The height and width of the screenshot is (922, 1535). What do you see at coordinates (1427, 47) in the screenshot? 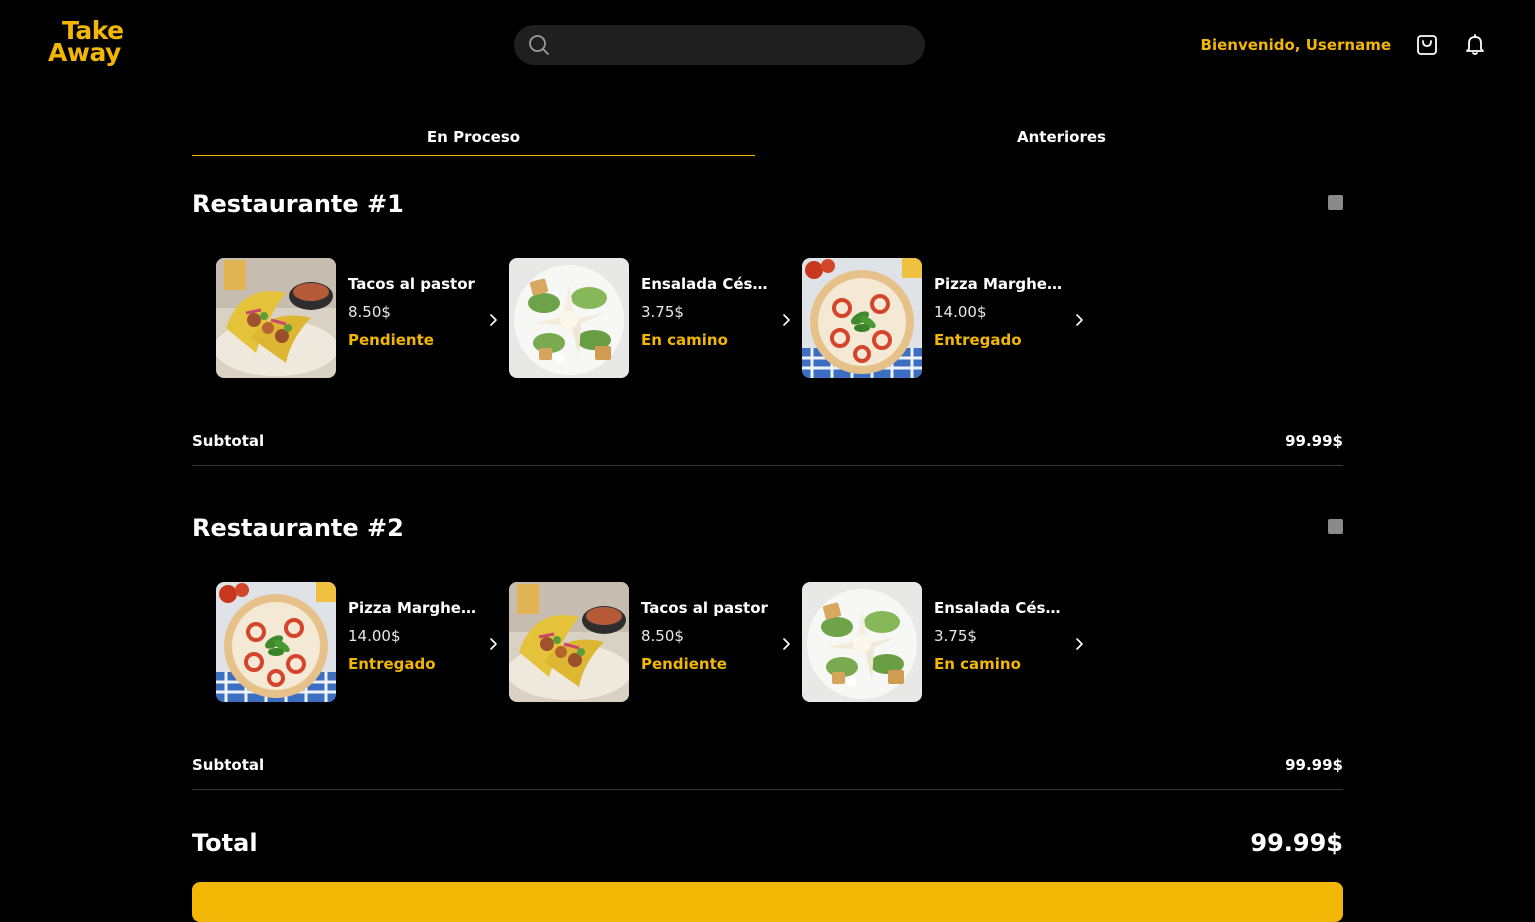
I see `shopping-bag-icon` at bounding box center [1427, 47].